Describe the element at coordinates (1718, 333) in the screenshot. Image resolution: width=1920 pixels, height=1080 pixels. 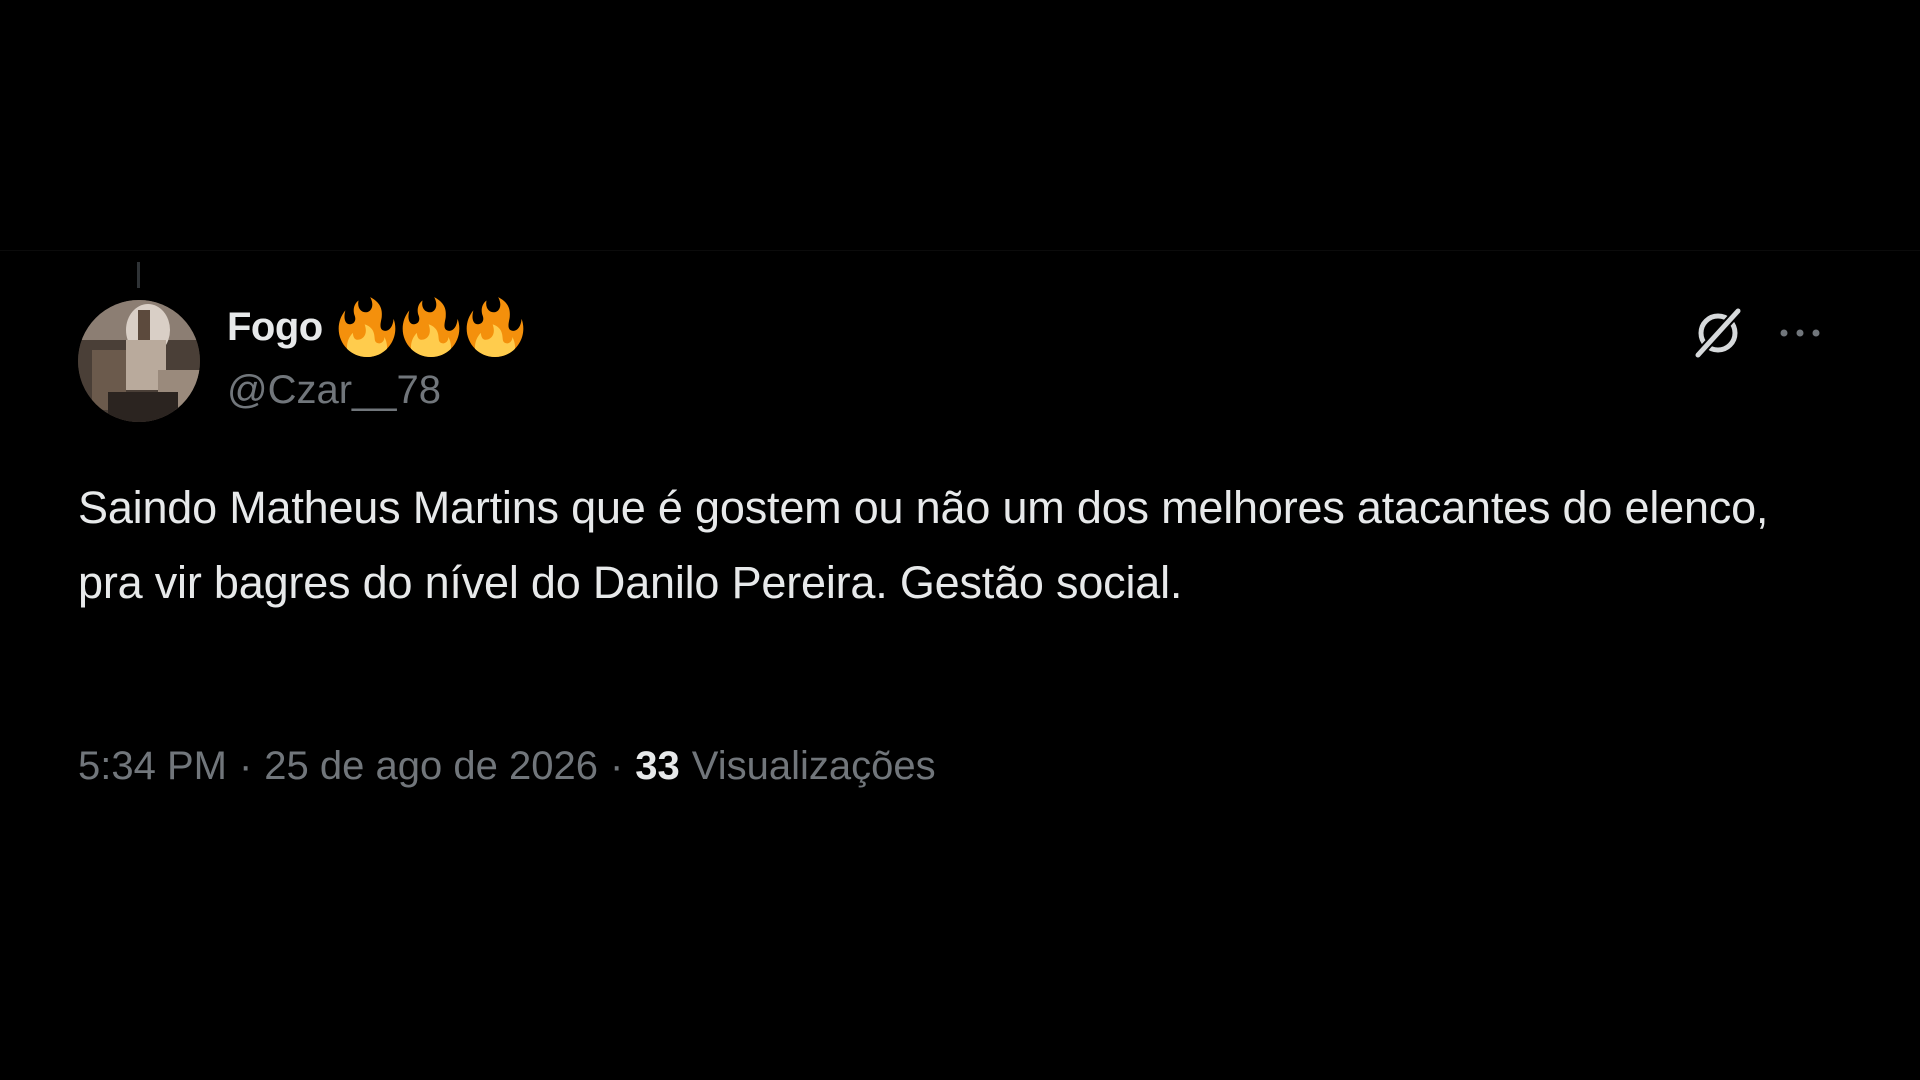
I see `grok-icon` at that location.